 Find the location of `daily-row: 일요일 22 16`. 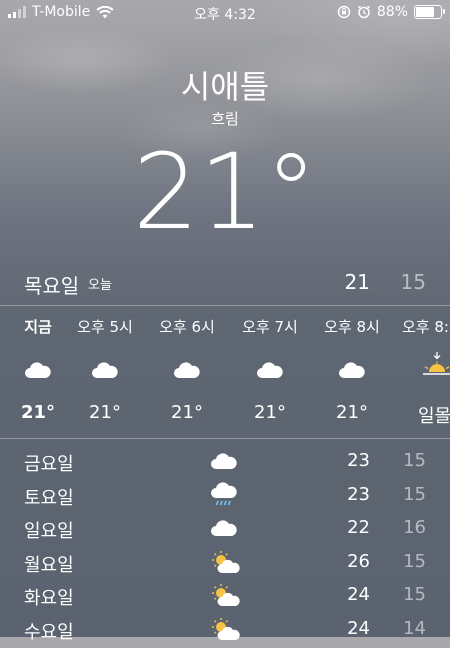

daily-row: 일요일 22 16 is located at coordinates (225, 530).